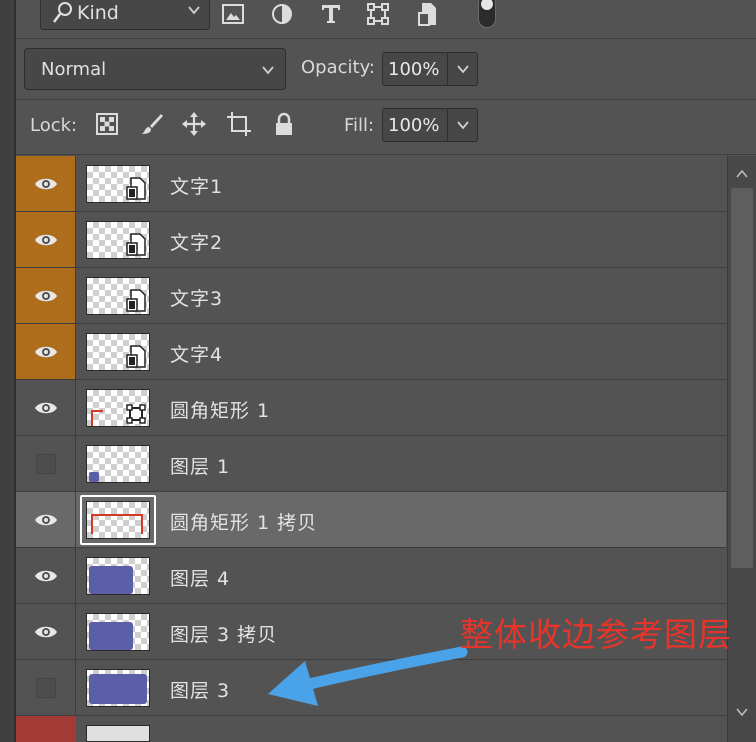 The width and height of the screenshot is (756, 742). I want to click on opacity-input: 100%, so click(415, 69).